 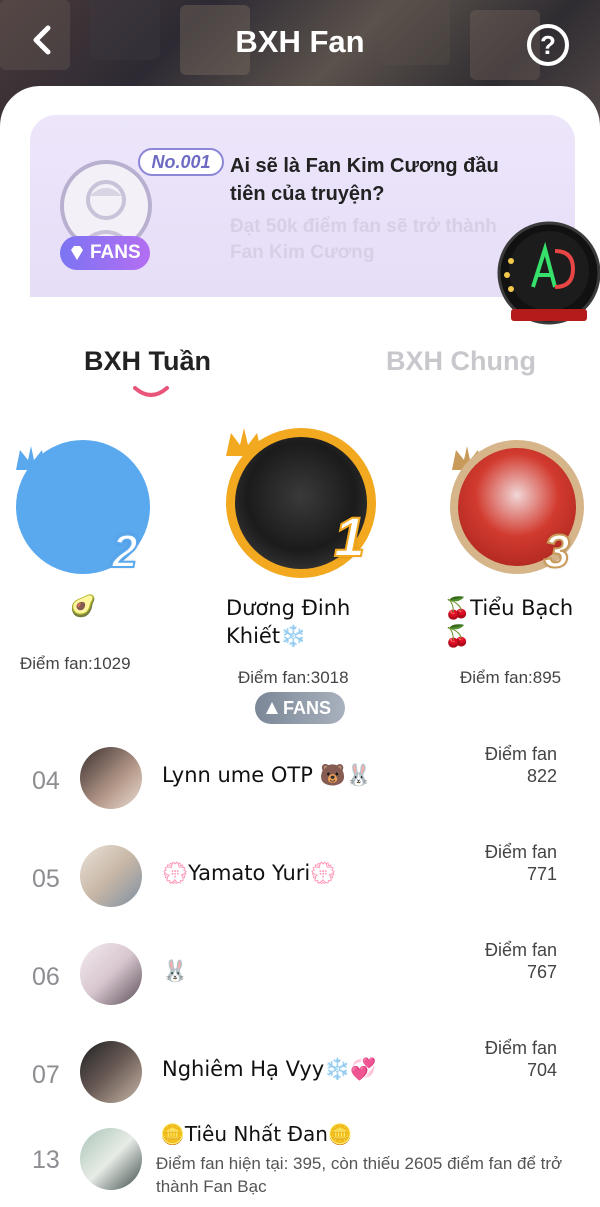 What do you see at coordinates (115, 252) in the screenshot?
I see `fans-badge-label: FANS` at bounding box center [115, 252].